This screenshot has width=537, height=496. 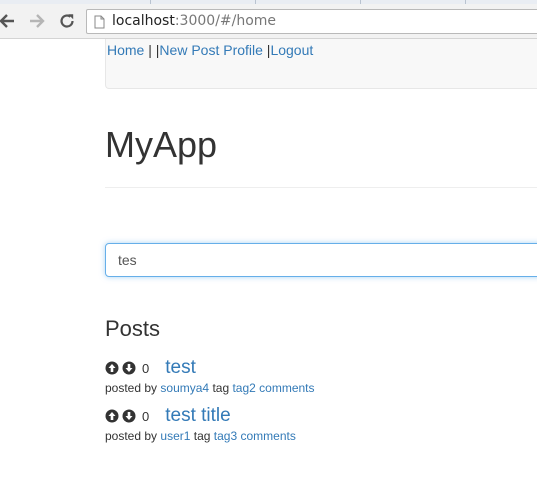 What do you see at coordinates (133, 328) in the screenshot?
I see `posts-heading: Posts` at bounding box center [133, 328].